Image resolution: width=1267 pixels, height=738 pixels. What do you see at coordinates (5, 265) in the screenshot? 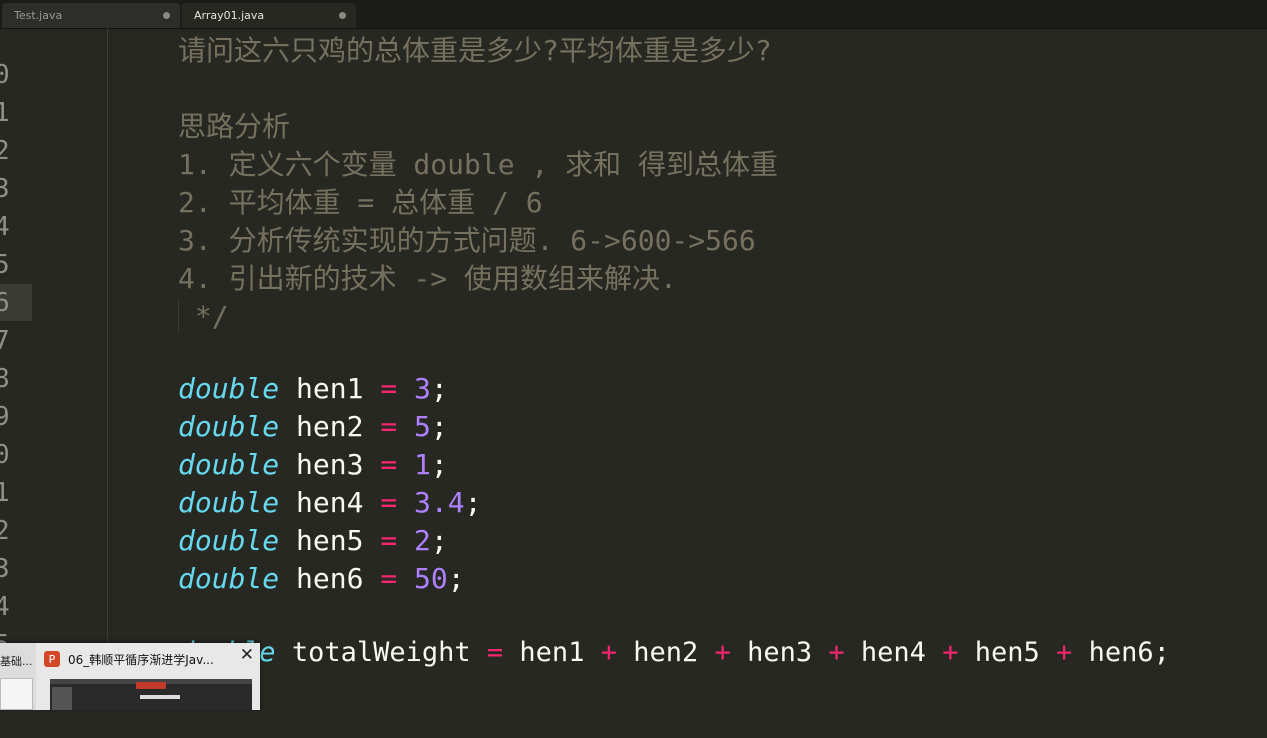
I see `line-number: 5` at bounding box center [5, 265].